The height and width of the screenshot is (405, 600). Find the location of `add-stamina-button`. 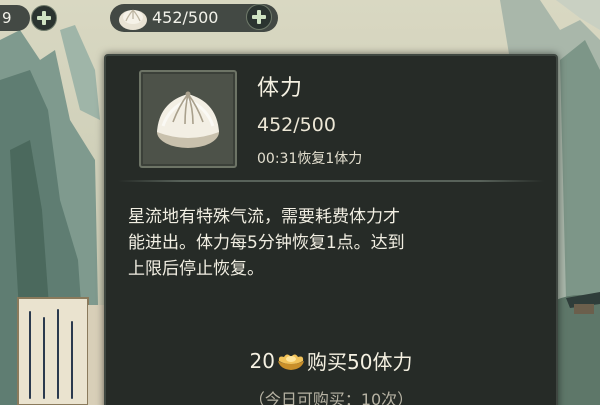

add-stamina-button is located at coordinates (259, 17).